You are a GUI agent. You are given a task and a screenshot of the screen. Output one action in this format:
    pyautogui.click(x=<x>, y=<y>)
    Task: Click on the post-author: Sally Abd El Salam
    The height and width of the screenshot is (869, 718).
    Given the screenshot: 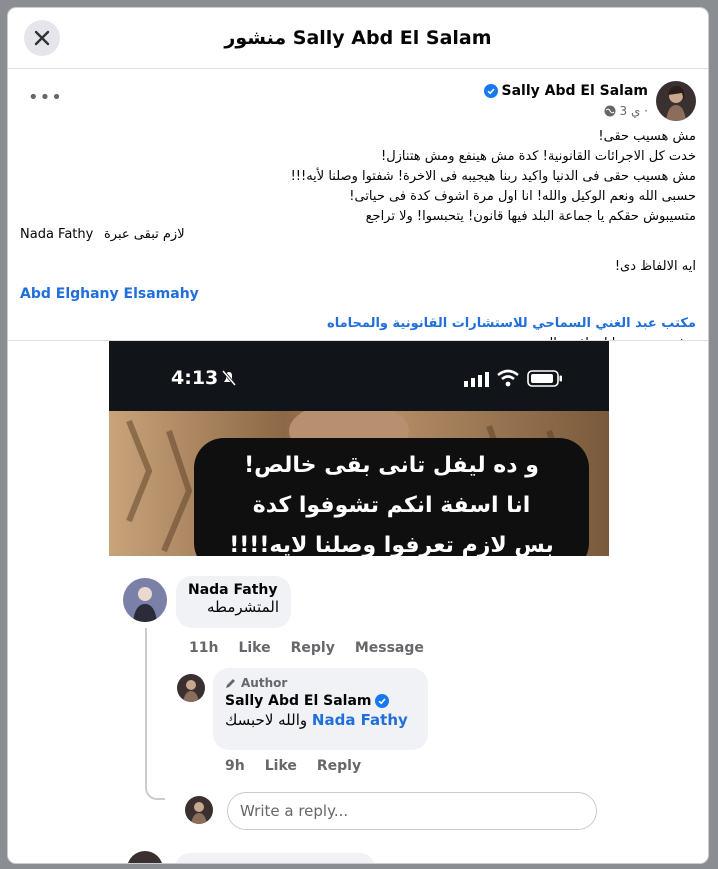 What is the action you would take?
    pyautogui.click(x=565, y=91)
    